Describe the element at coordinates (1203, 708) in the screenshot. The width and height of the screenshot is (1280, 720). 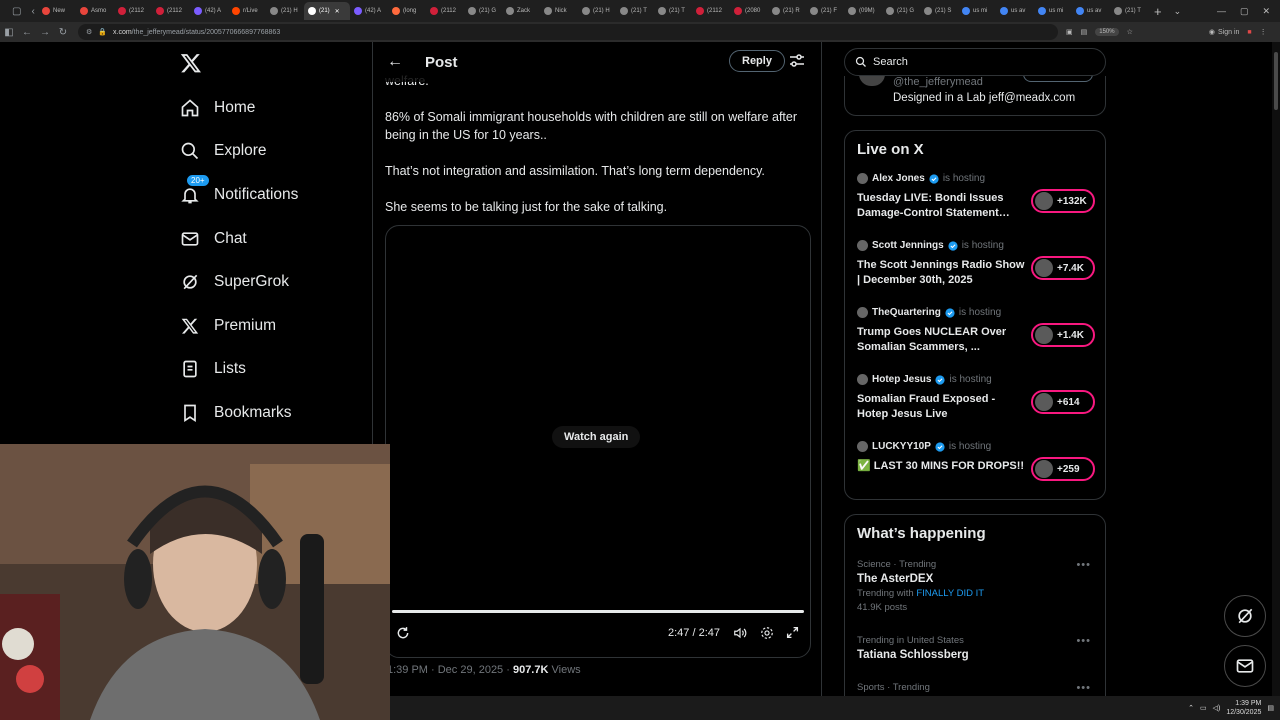
I see `network-icon: ▭` at that location.